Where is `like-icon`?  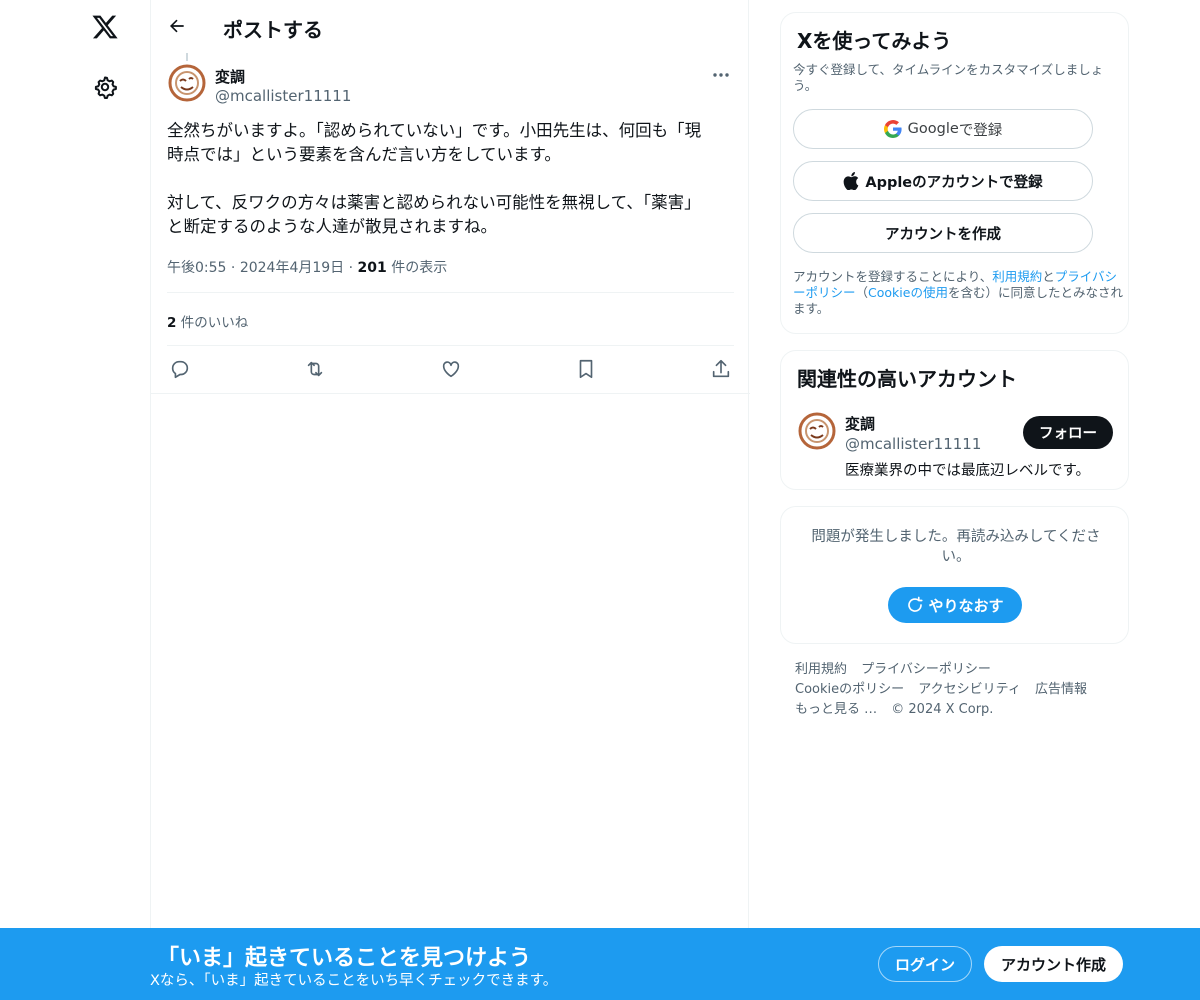 like-icon is located at coordinates (451, 369).